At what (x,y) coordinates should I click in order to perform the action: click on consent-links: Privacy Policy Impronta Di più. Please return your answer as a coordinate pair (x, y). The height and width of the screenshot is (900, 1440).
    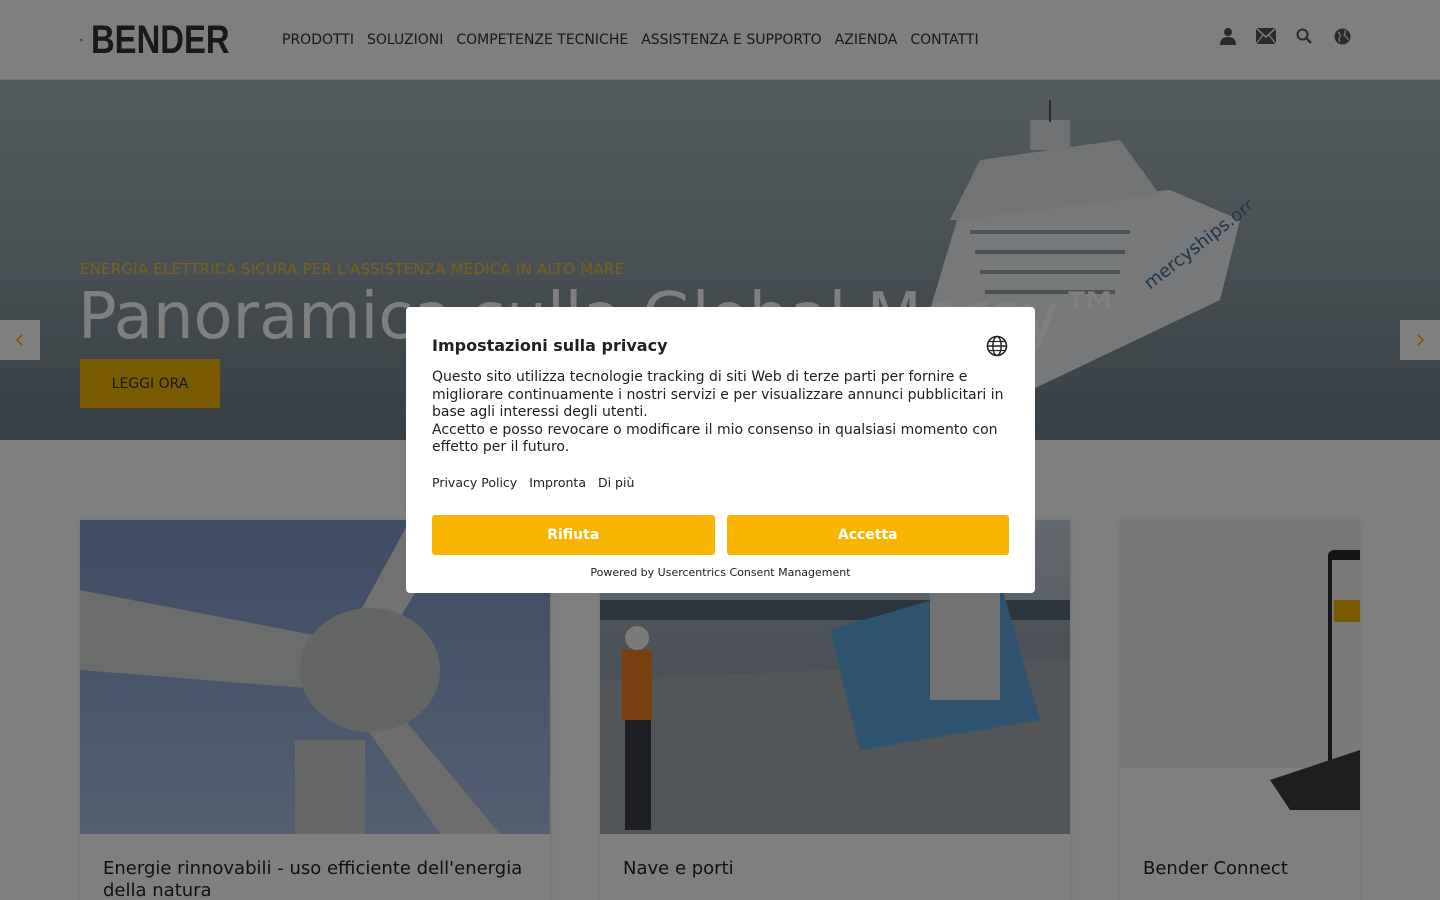
    Looking at the image, I should click on (533, 482).